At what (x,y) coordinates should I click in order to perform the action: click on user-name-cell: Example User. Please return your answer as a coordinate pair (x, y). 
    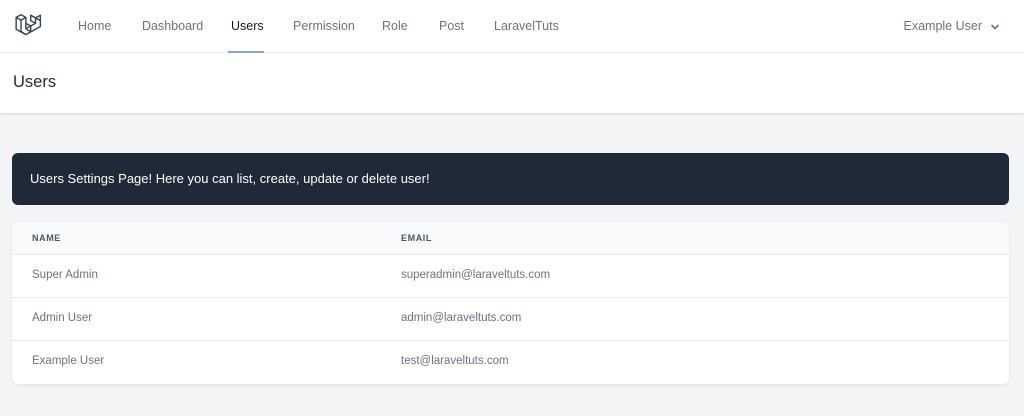
    Looking at the image, I should click on (68, 361).